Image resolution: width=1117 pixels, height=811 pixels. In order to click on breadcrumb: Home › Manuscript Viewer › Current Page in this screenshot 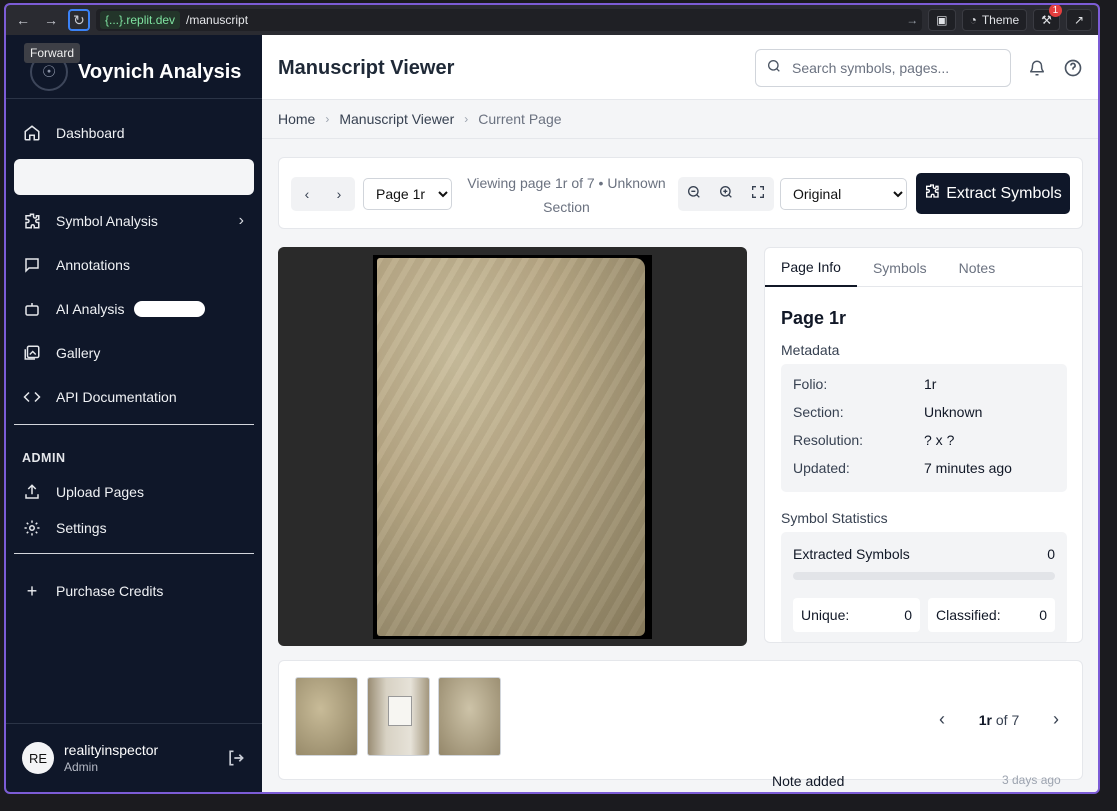, I will do `click(420, 119)`.